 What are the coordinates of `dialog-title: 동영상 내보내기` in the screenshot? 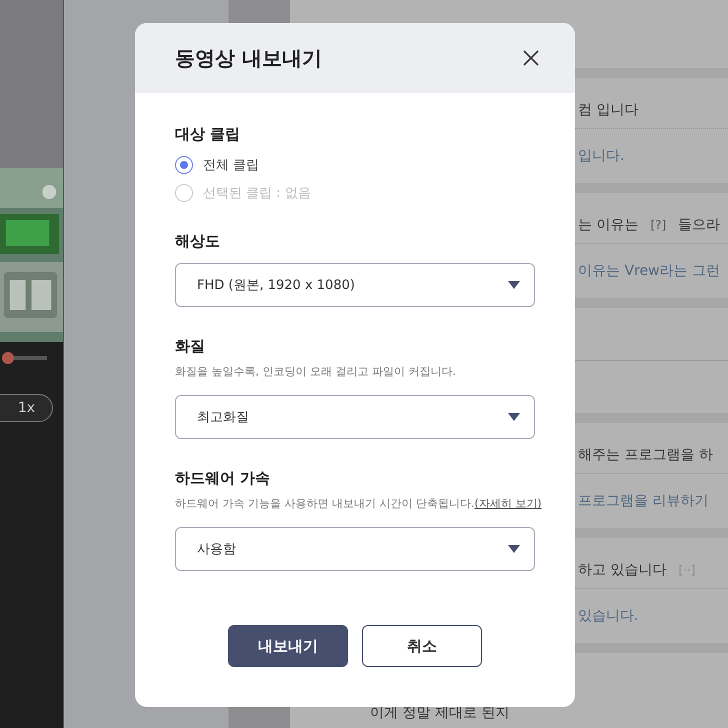 It's located at (248, 58).